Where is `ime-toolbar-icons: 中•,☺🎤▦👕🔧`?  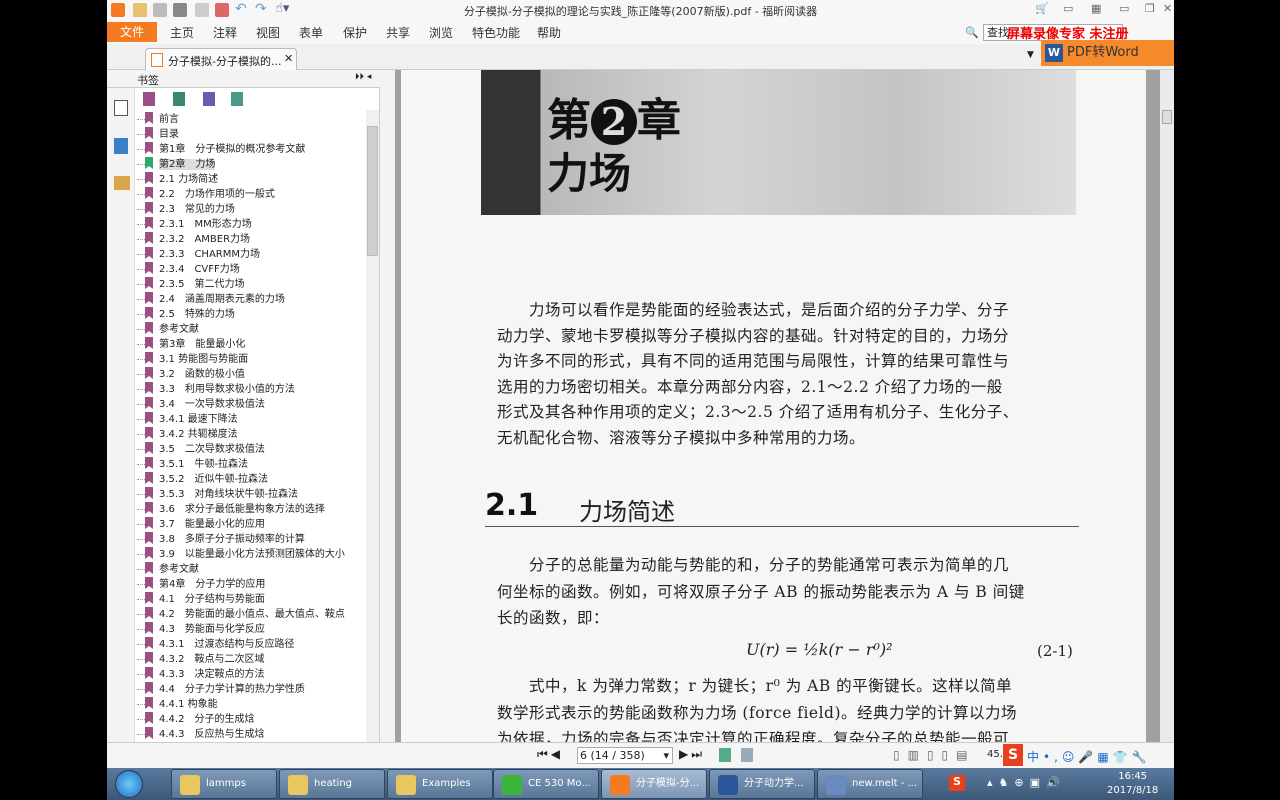
ime-toolbar-icons: 中•,☺🎤▦👕🔧 is located at coordinates (1089, 756).